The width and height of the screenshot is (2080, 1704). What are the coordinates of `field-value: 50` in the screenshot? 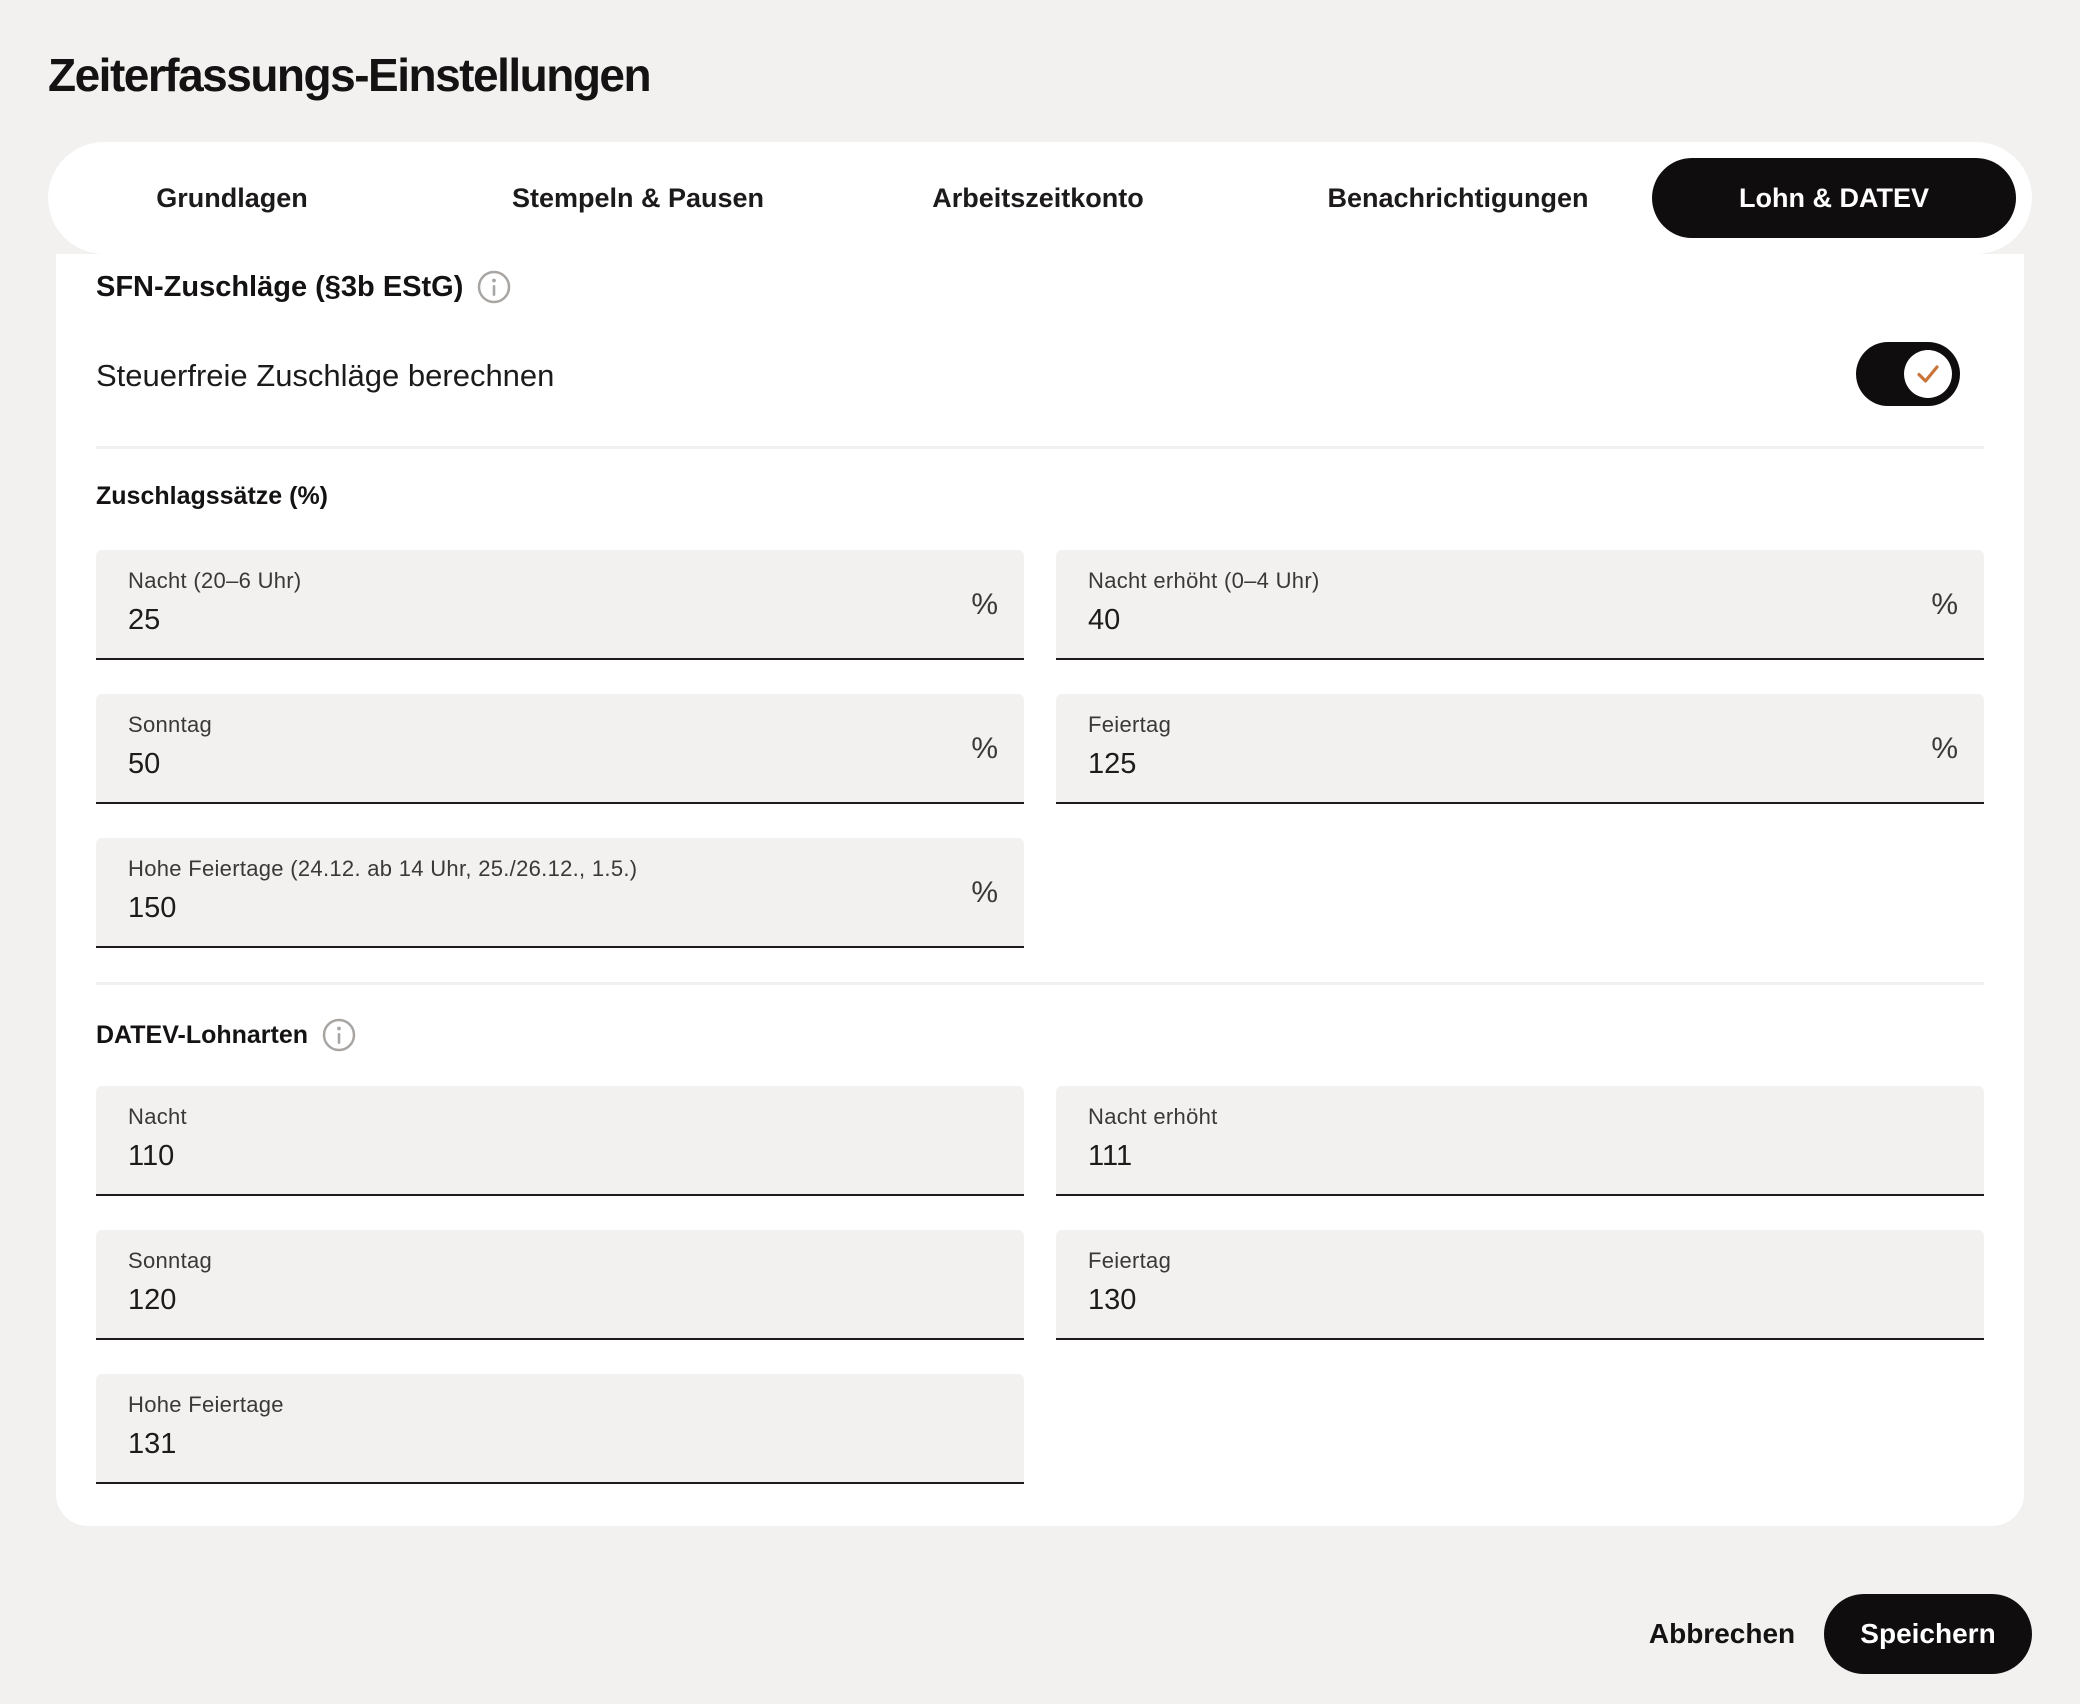 It's located at (144, 764).